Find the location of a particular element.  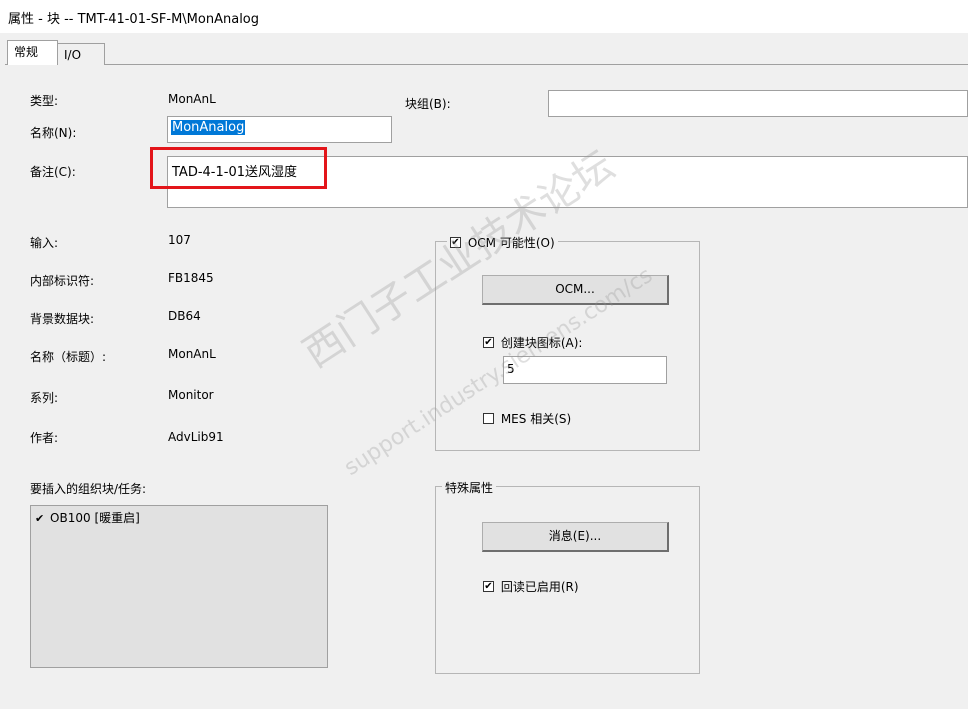

tab-io: I/O is located at coordinates (81, 54).